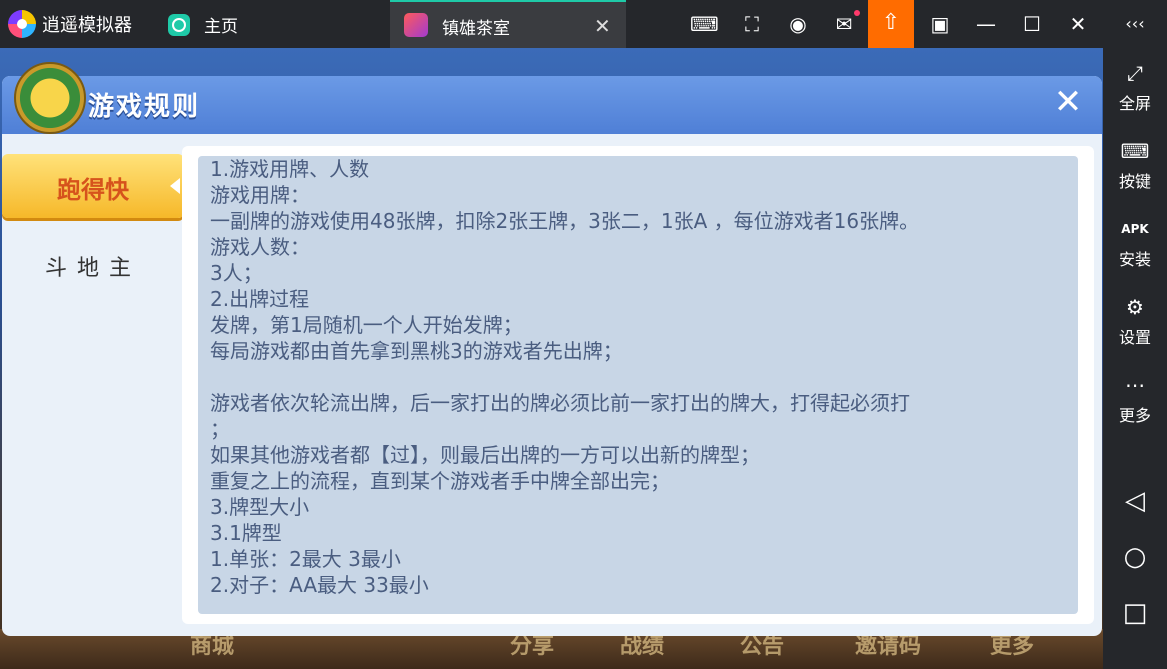 The image size is (1167, 669). Describe the element at coordinates (704, 24) in the screenshot. I see `gamepad-icon: ⌨` at that location.